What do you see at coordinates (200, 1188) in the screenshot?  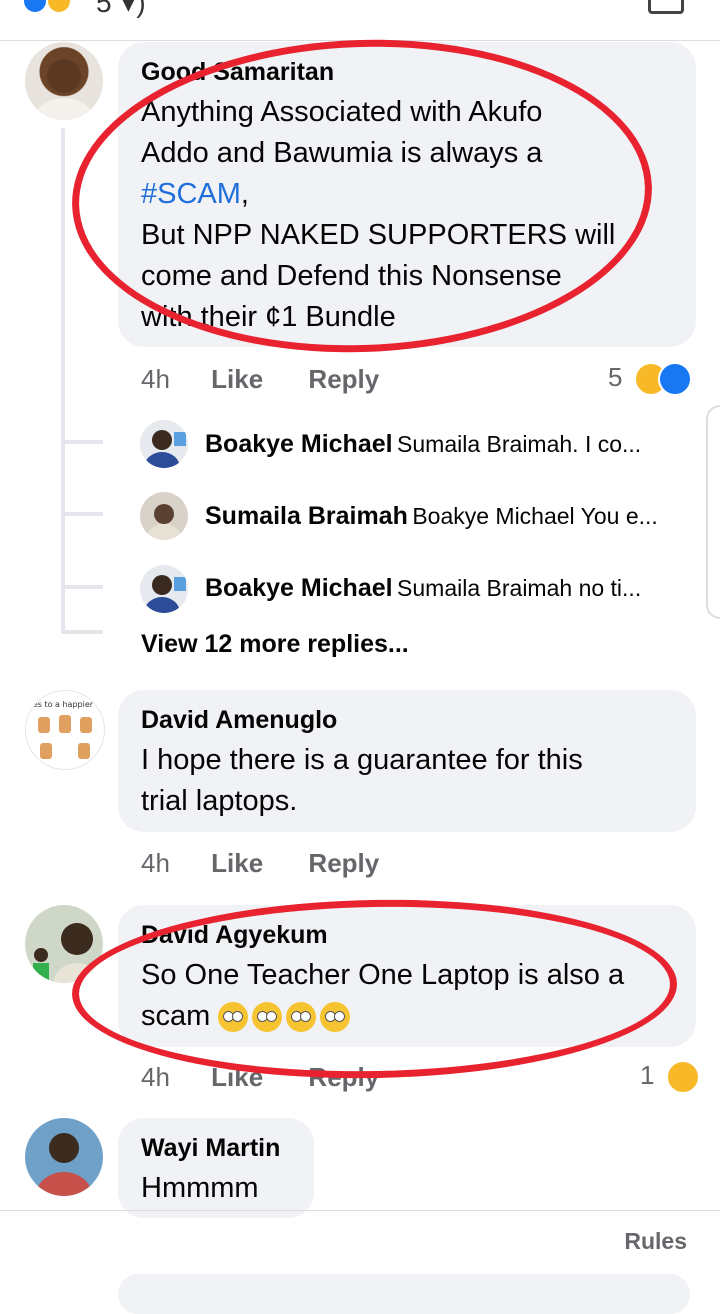 I see `comment-text: Hmmmm` at bounding box center [200, 1188].